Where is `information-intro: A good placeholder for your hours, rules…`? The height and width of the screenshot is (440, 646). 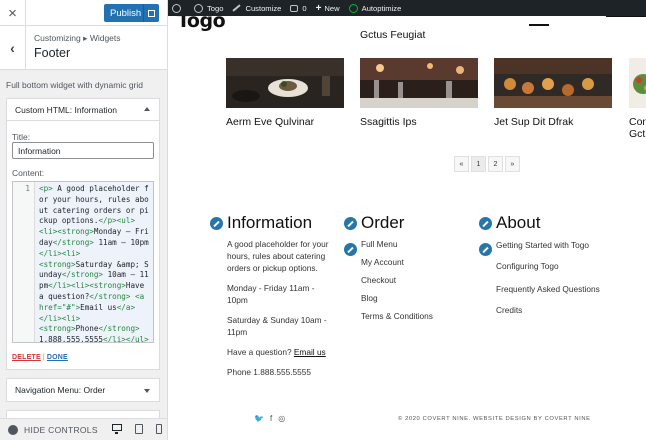 information-intro: A good placeholder for your hours, rules… is located at coordinates (278, 256).